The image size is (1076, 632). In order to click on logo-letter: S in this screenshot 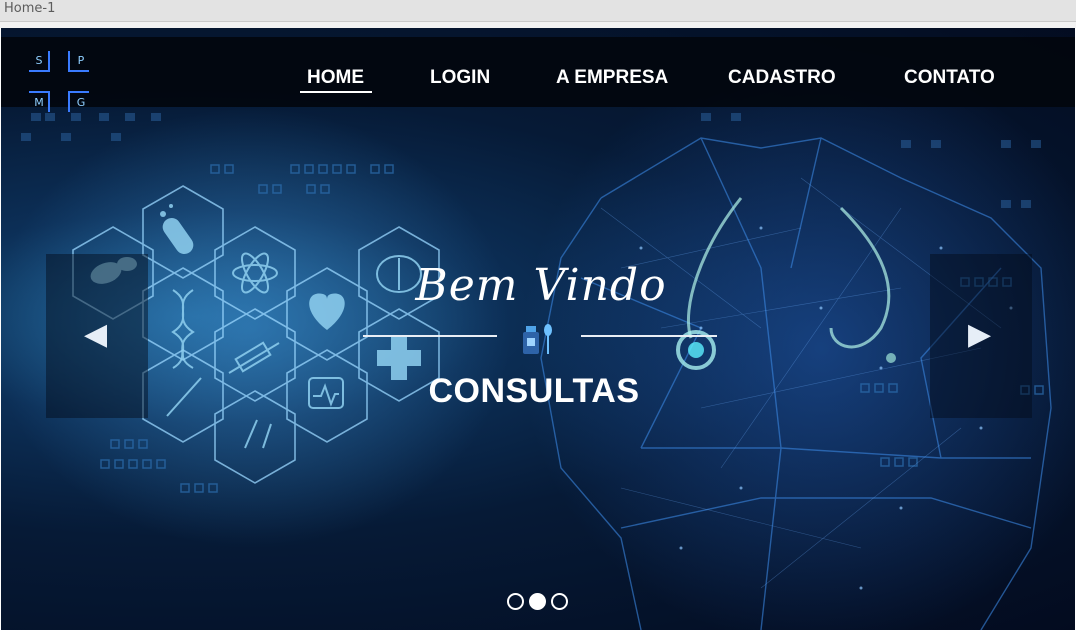, I will do `click(39, 60)`.